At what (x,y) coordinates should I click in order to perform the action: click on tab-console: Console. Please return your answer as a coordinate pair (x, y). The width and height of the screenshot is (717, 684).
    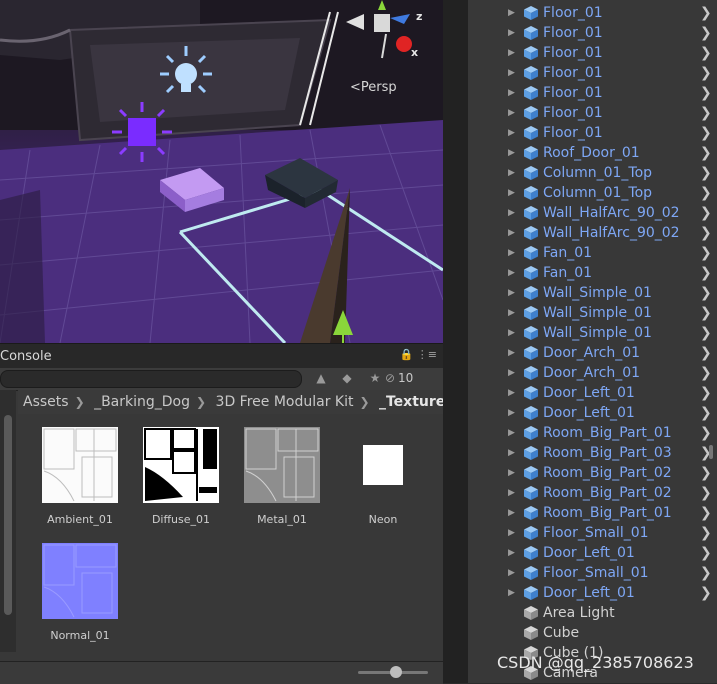
    Looking at the image, I should click on (26, 356).